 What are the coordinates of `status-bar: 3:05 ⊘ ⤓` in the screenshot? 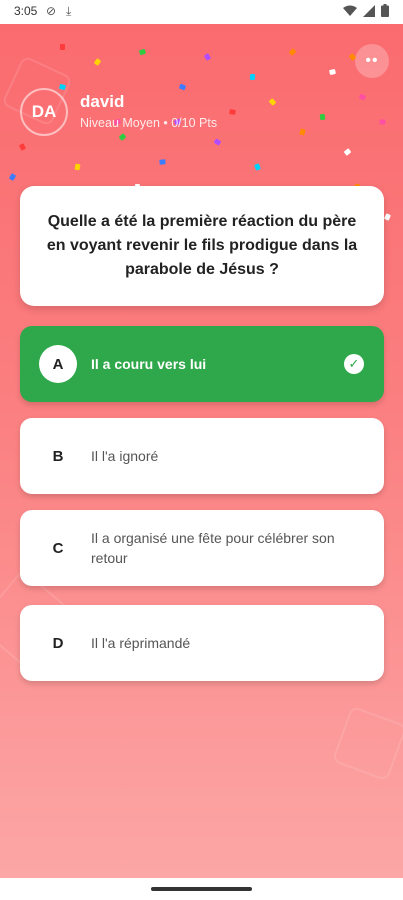 It's located at (201, 12).